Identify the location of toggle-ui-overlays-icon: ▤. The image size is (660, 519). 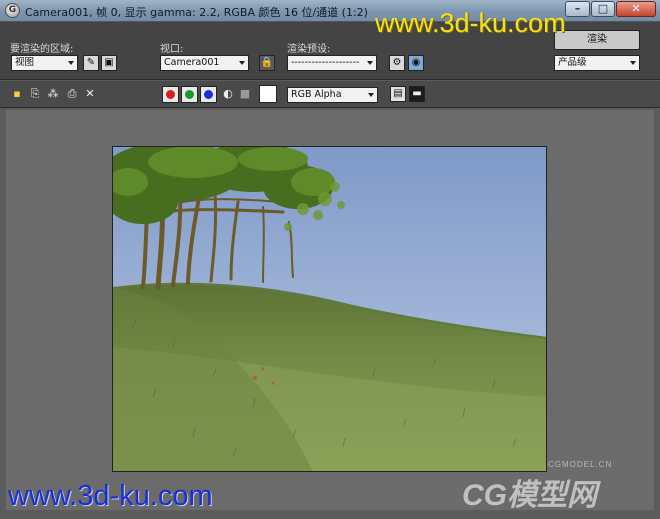
(398, 94).